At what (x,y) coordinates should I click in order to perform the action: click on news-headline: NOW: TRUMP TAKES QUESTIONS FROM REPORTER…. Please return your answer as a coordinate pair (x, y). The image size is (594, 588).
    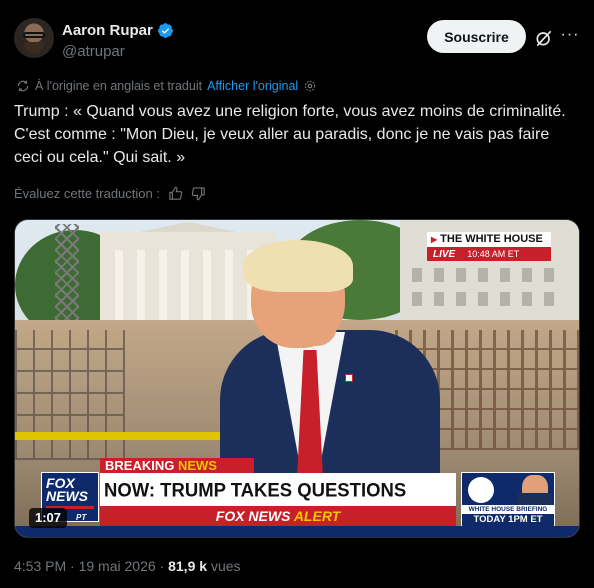
    Looking at the image, I should click on (278, 504).